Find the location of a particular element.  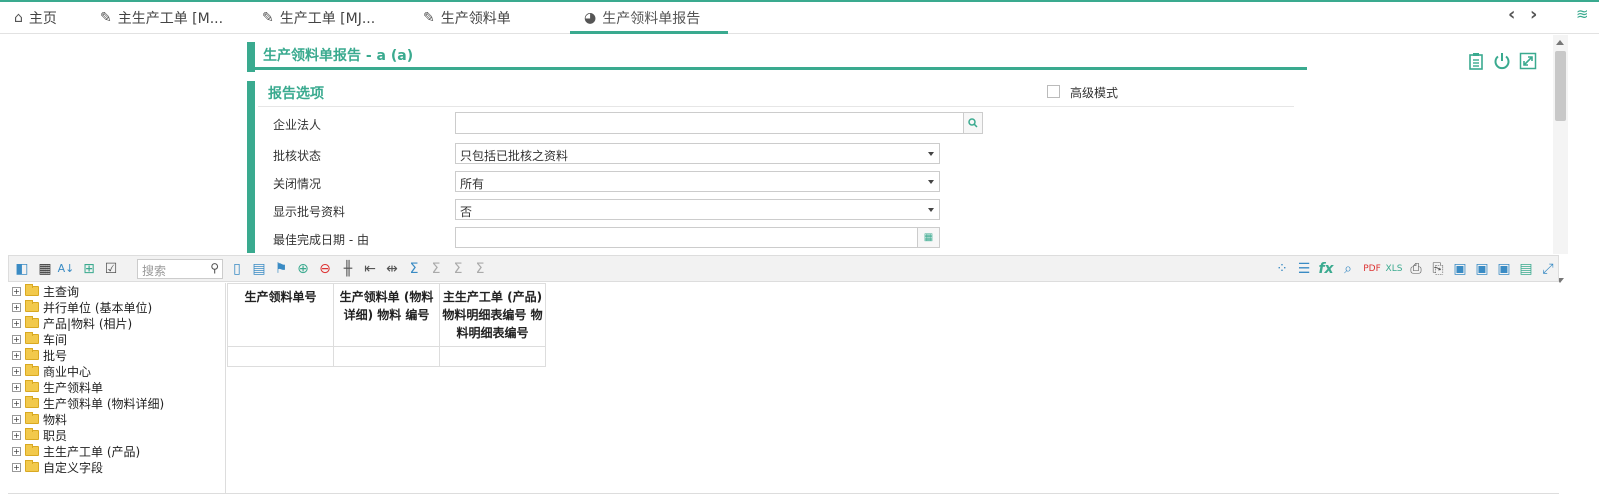

tab-home: ⌂ 主页 is located at coordinates (35, 18).